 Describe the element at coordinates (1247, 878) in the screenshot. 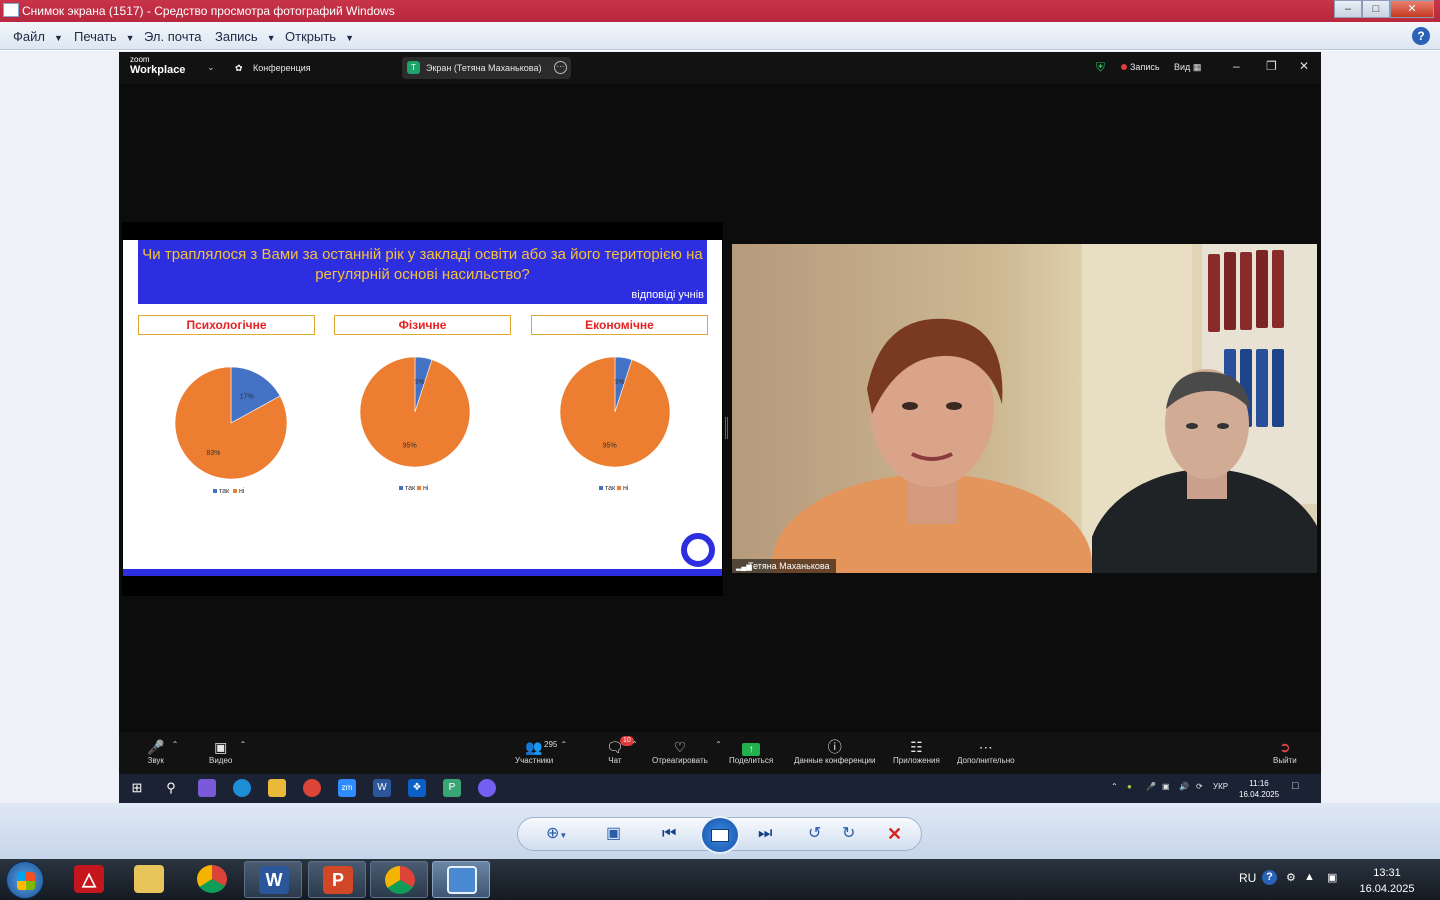

I see `language-indicator: RU` at that location.